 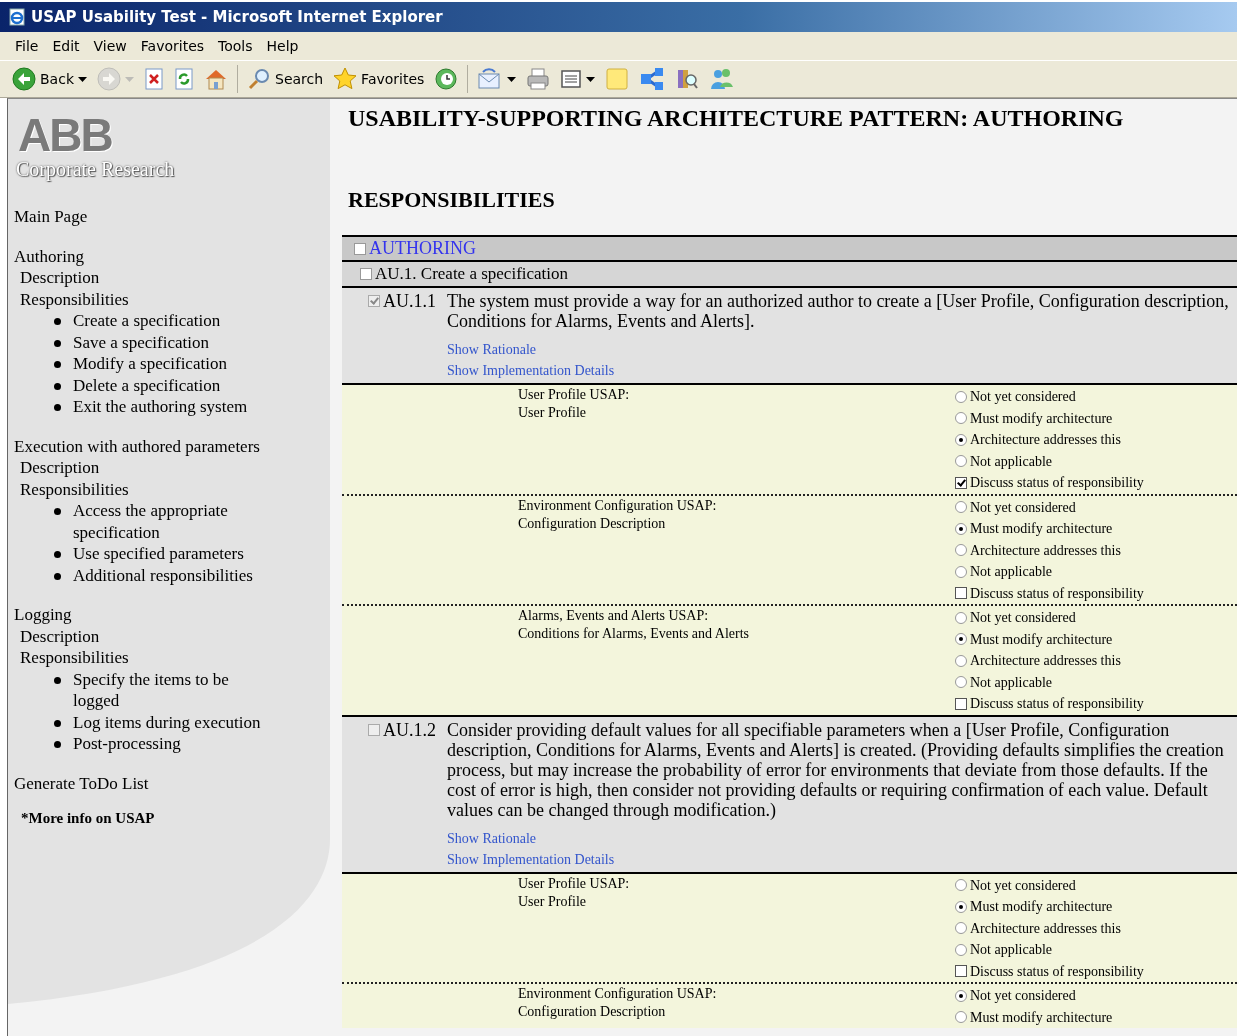 What do you see at coordinates (538, 79) in the screenshot?
I see `printer-icon` at bounding box center [538, 79].